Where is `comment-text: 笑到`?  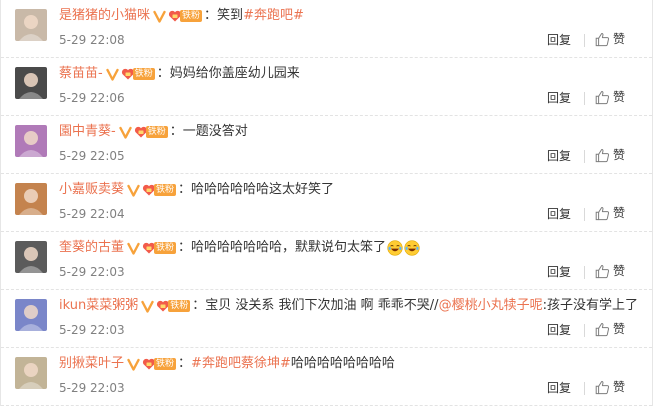 comment-text: 笑到 is located at coordinates (230, 15).